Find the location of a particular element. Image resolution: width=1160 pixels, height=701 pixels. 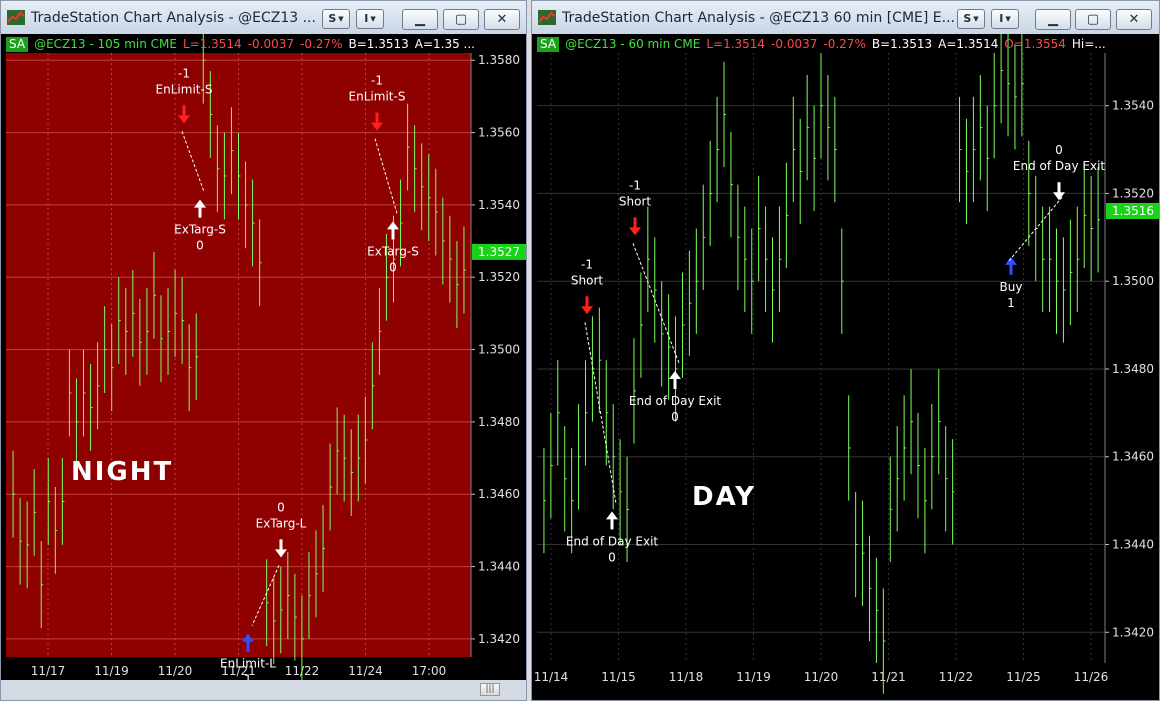

date-tick-label: 17:00 is located at coordinates (429, 671).